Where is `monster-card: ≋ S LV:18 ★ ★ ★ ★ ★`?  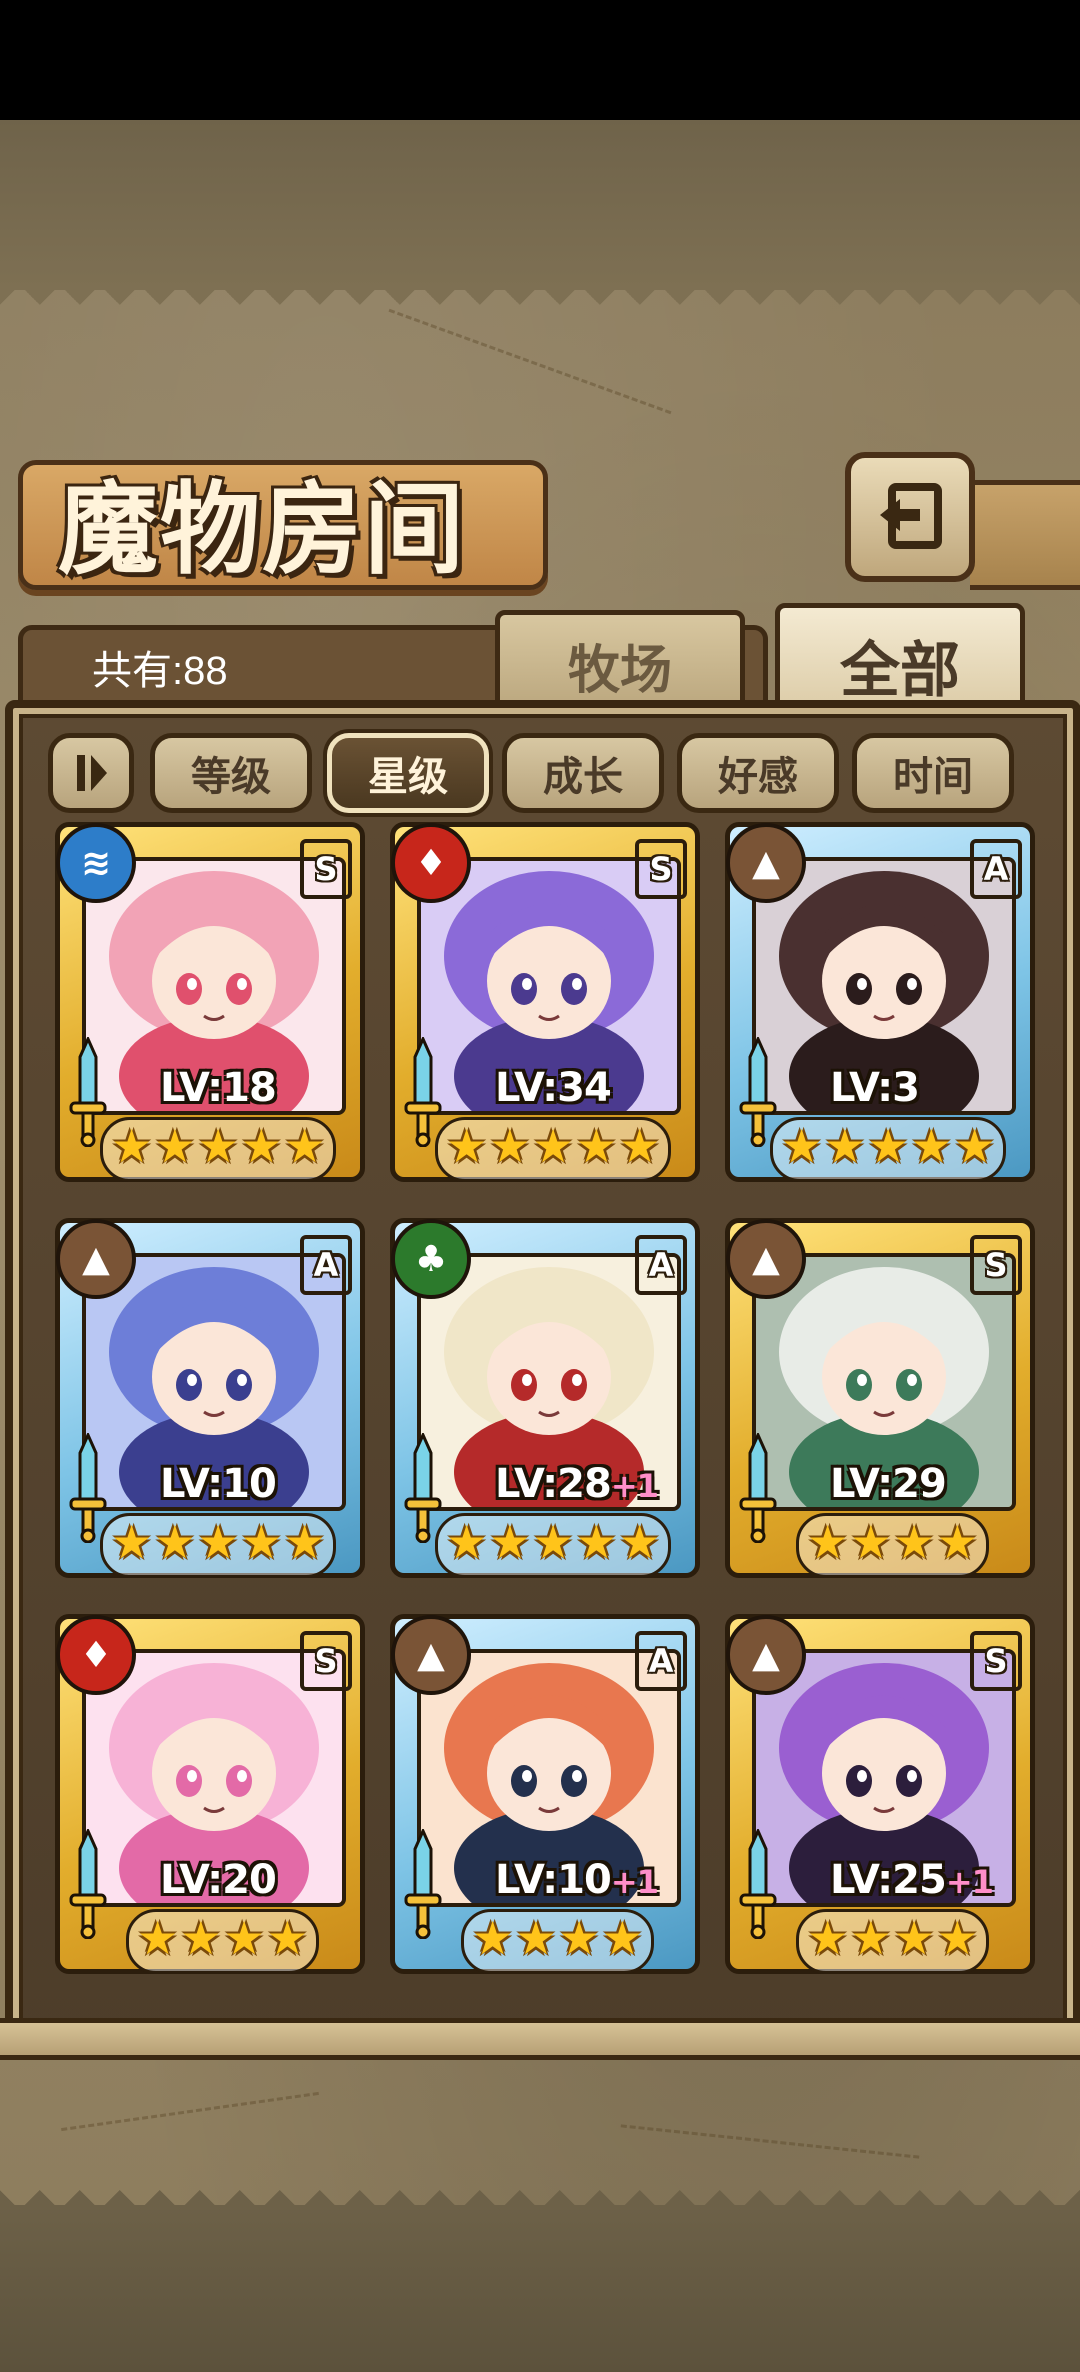
monster-card: ≋ S LV:18 ★ ★ ★ ★ ★ is located at coordinates (210, 1002).